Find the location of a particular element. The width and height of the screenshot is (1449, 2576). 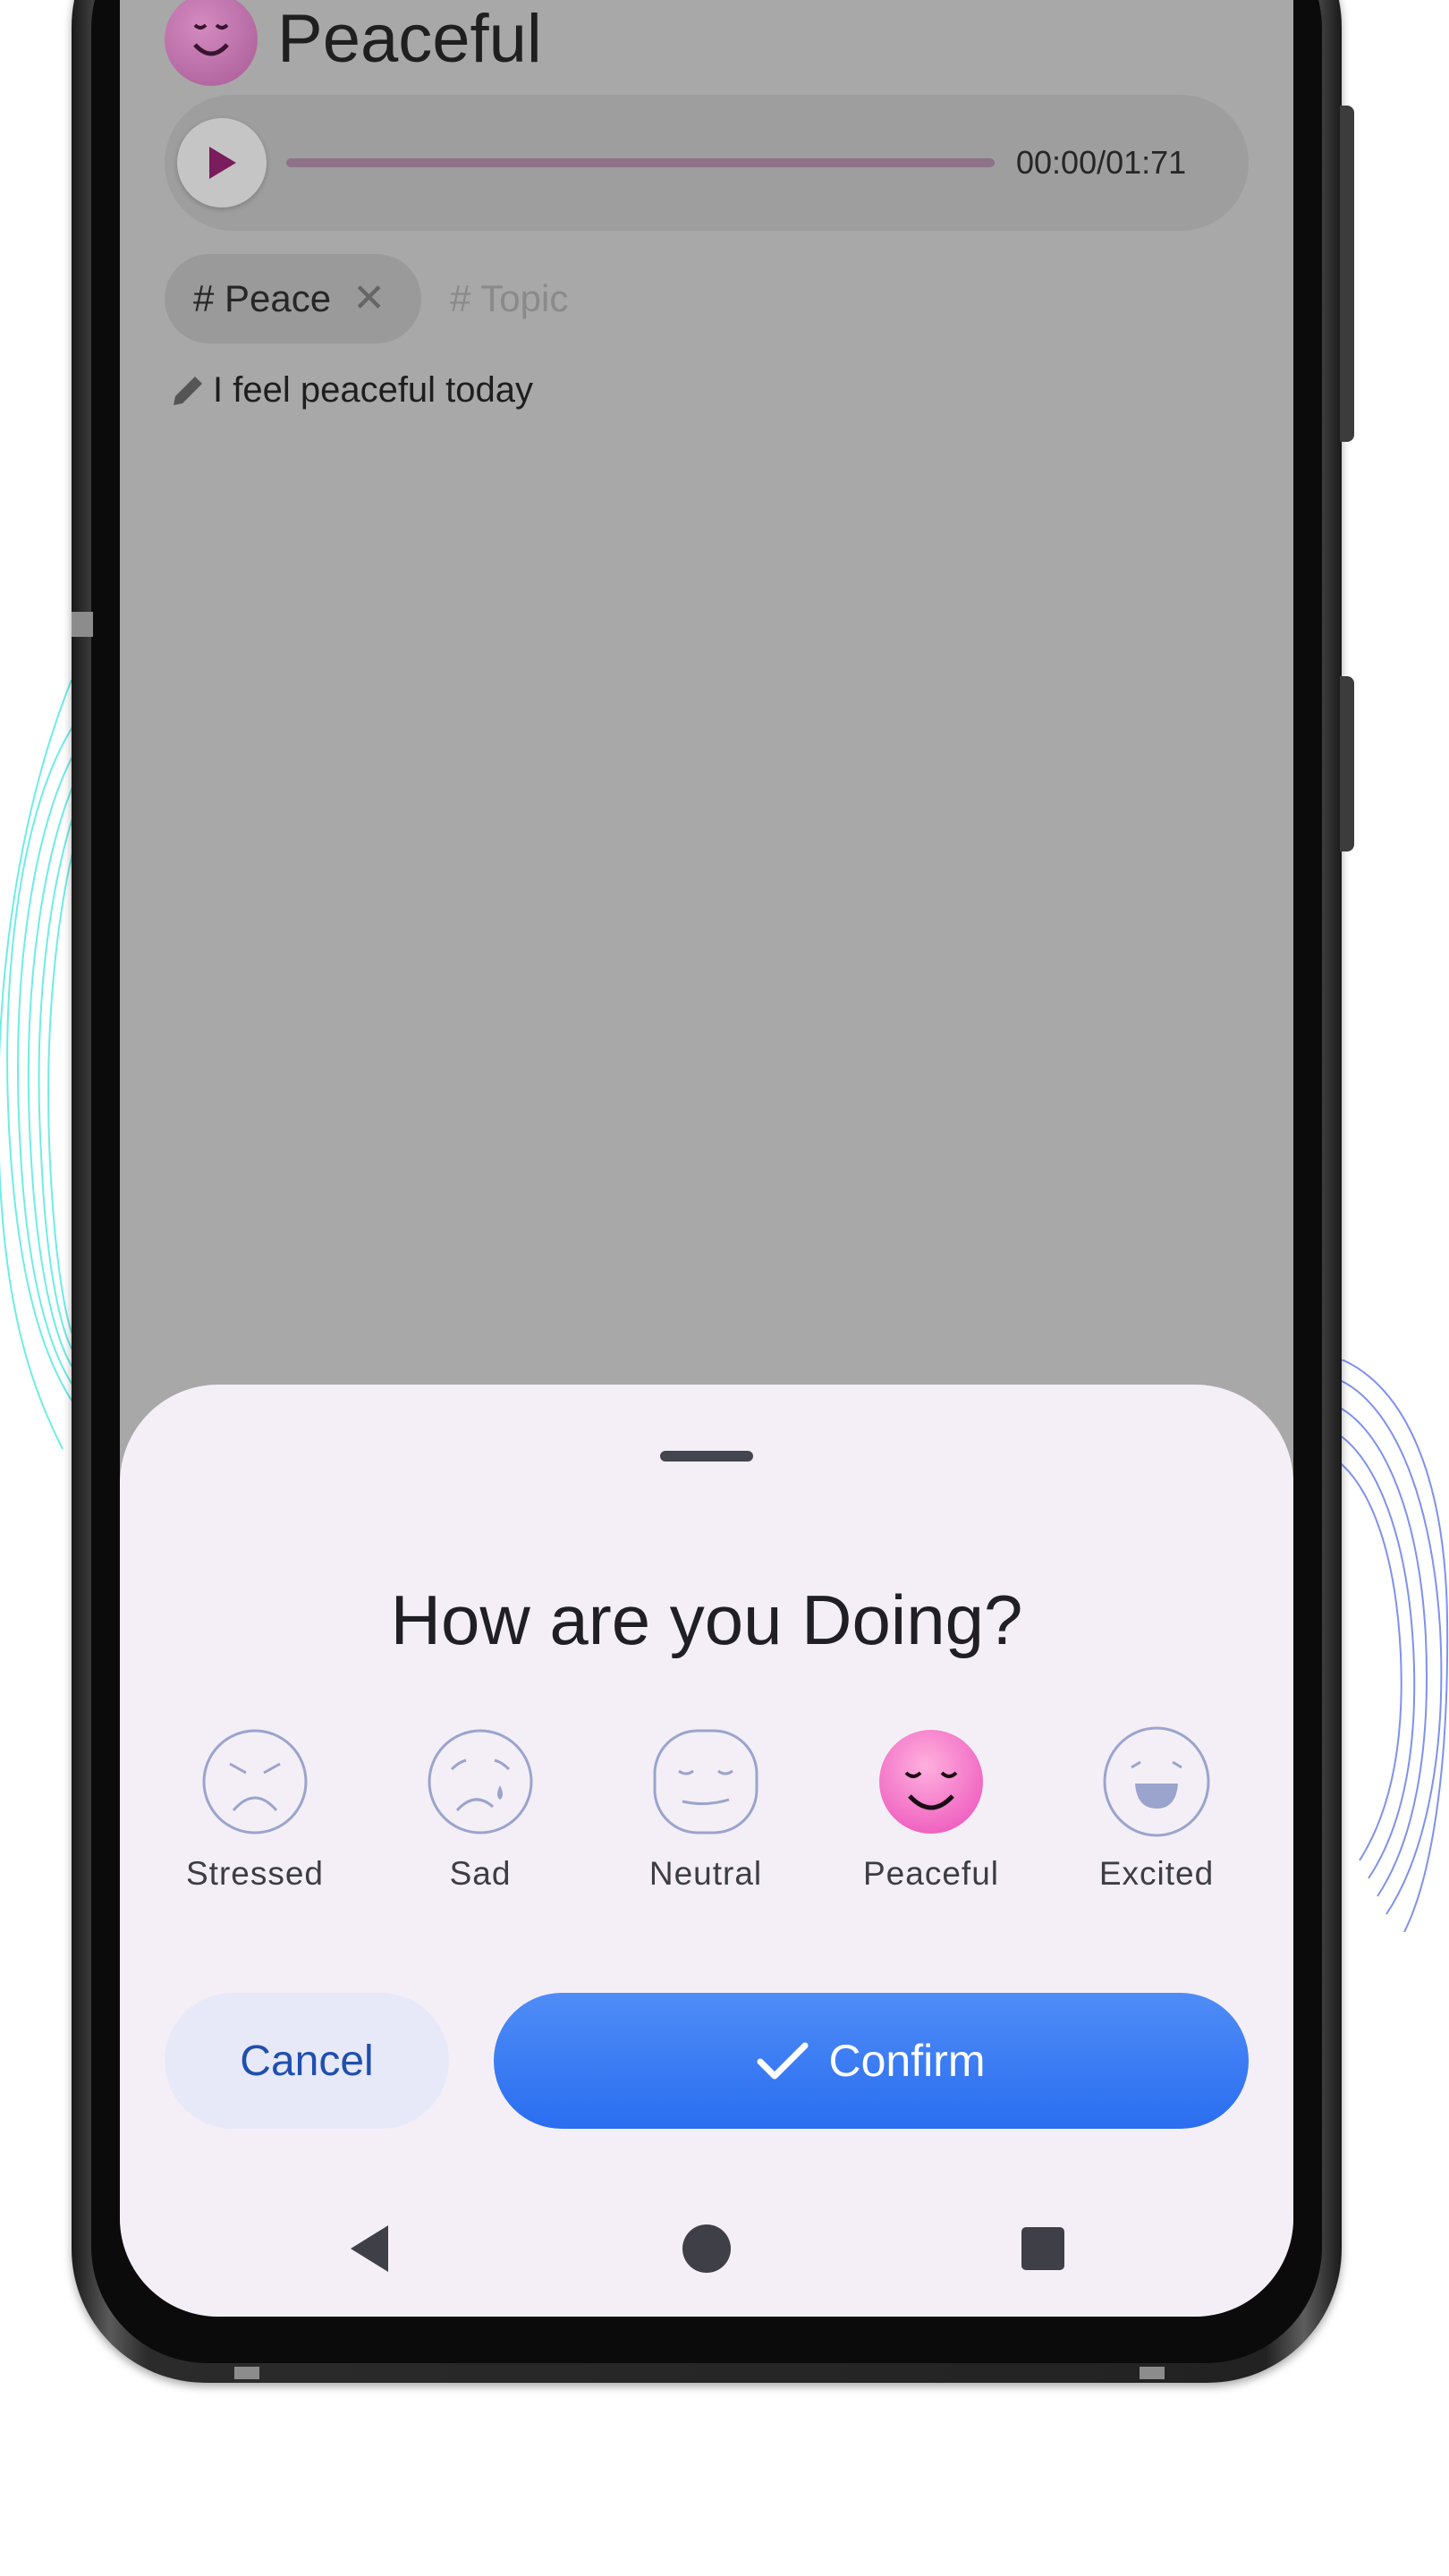

mood-label: Stressed is located at coordinates (254, 1873).